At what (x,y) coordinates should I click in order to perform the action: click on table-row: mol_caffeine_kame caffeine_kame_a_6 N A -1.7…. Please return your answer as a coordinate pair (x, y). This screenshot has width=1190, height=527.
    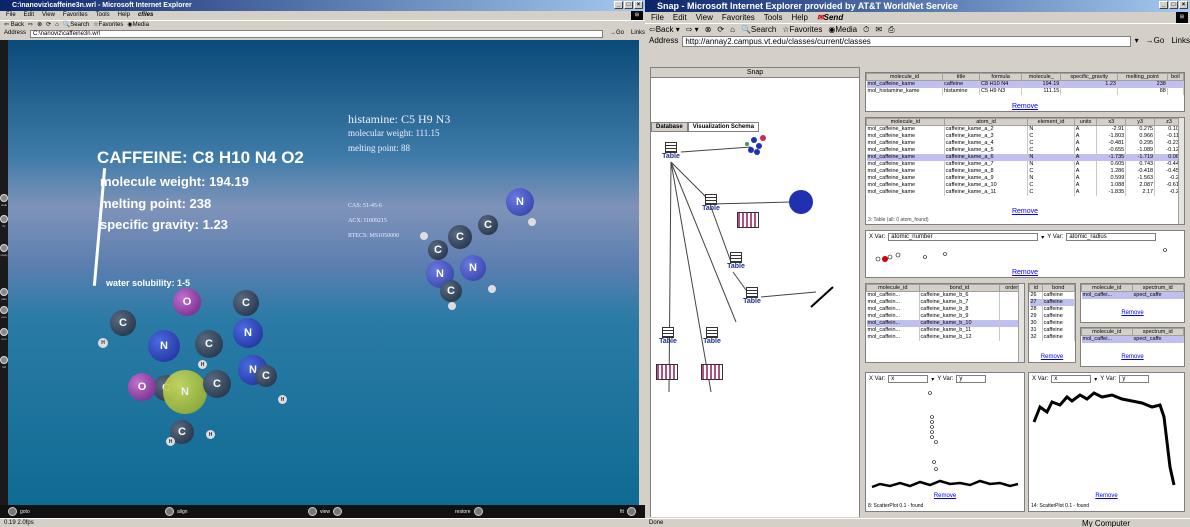
    Looking at the image, I should click on (1025, 157).